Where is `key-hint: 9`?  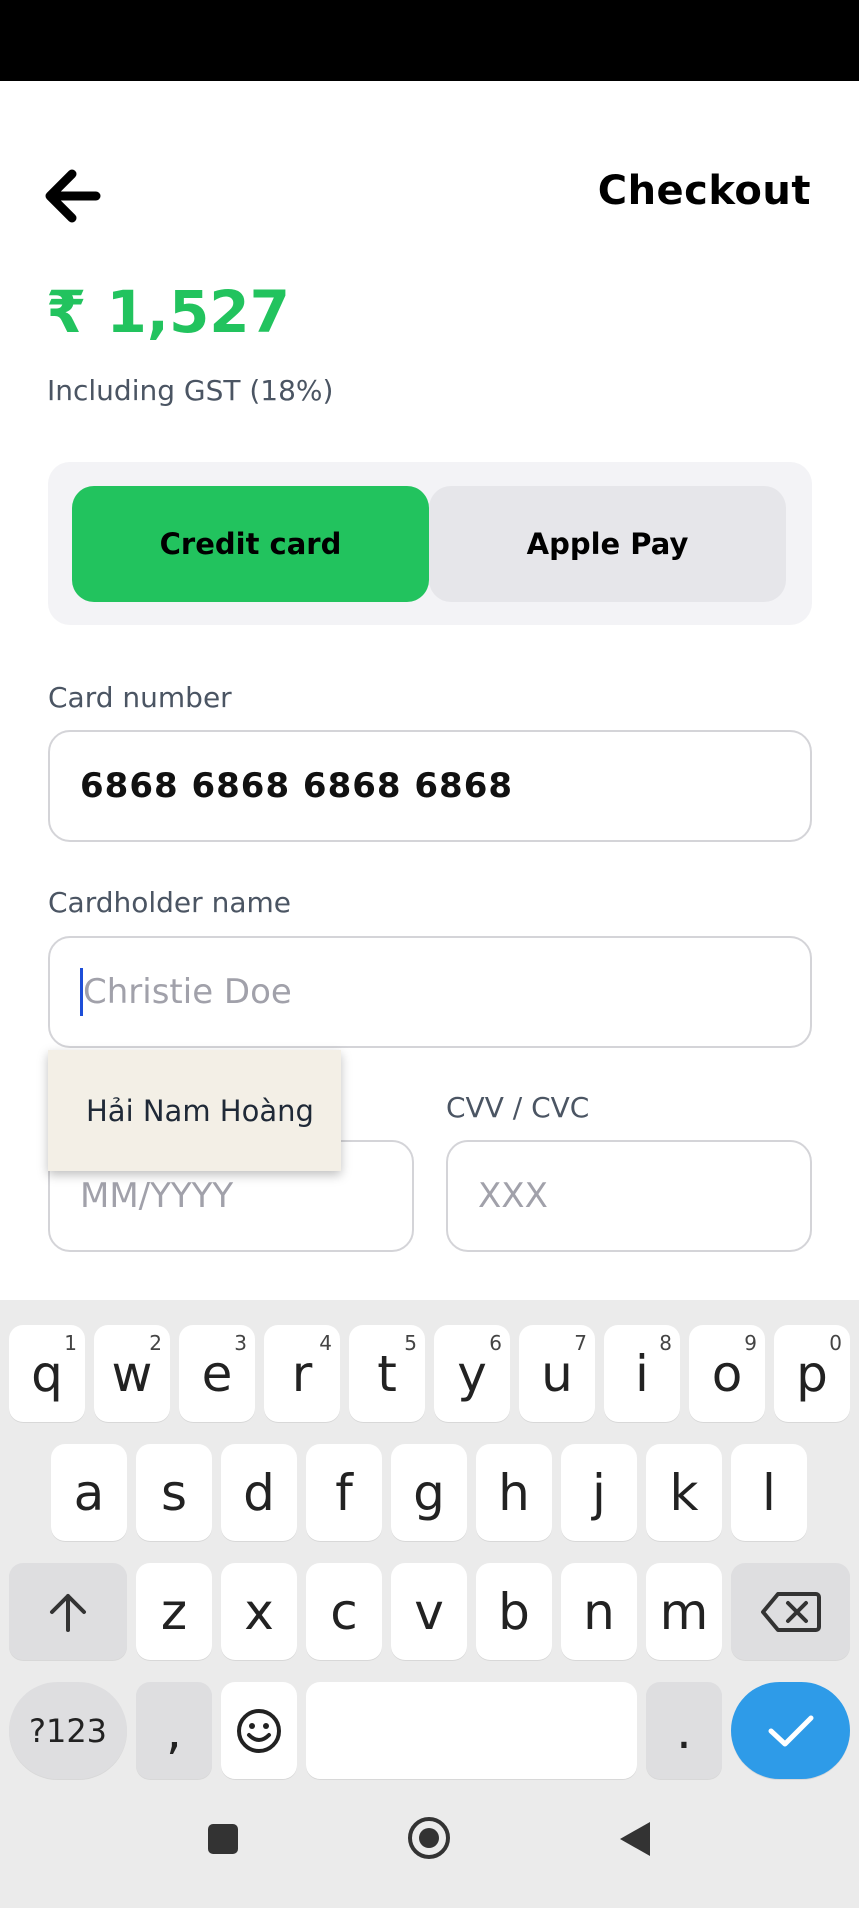 key-hint: 9 is located at coordinates (750, 1343).